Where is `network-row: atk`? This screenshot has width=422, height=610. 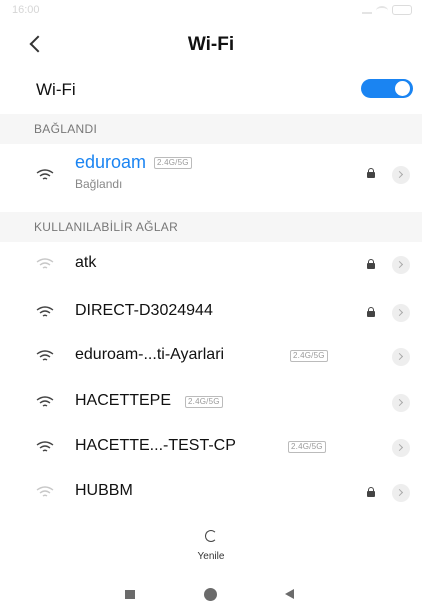
network-row: atk is located at coordinates (211, 264).